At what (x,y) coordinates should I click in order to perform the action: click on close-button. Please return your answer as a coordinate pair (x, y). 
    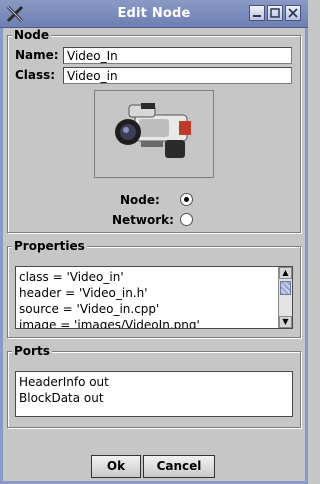
    Looking at the image, I should click on (293, 13).